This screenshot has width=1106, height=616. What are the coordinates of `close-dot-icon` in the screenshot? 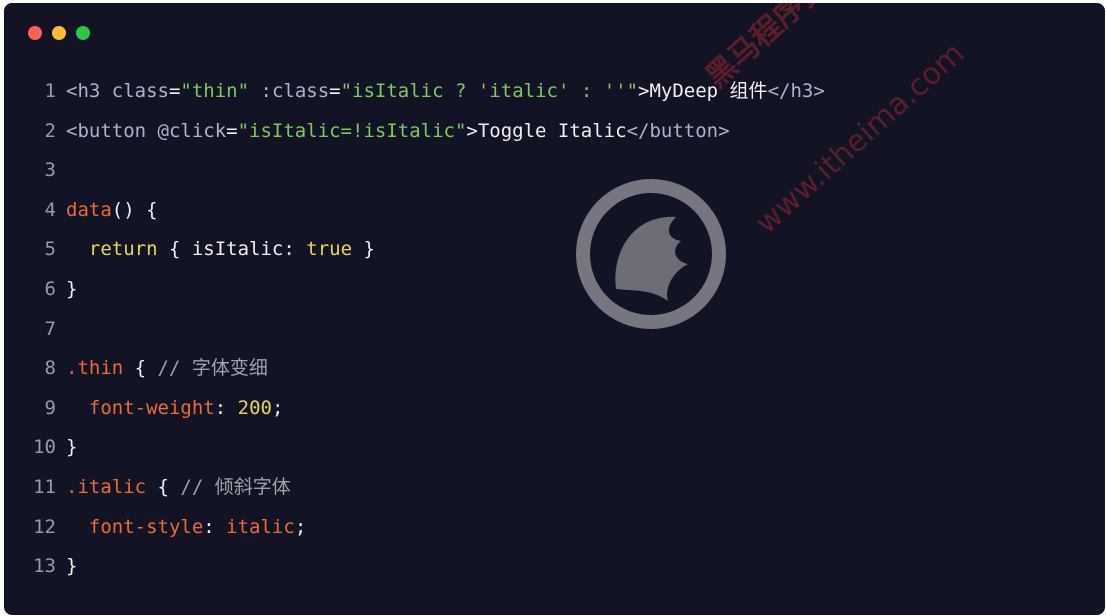 It's located at (35, 33).